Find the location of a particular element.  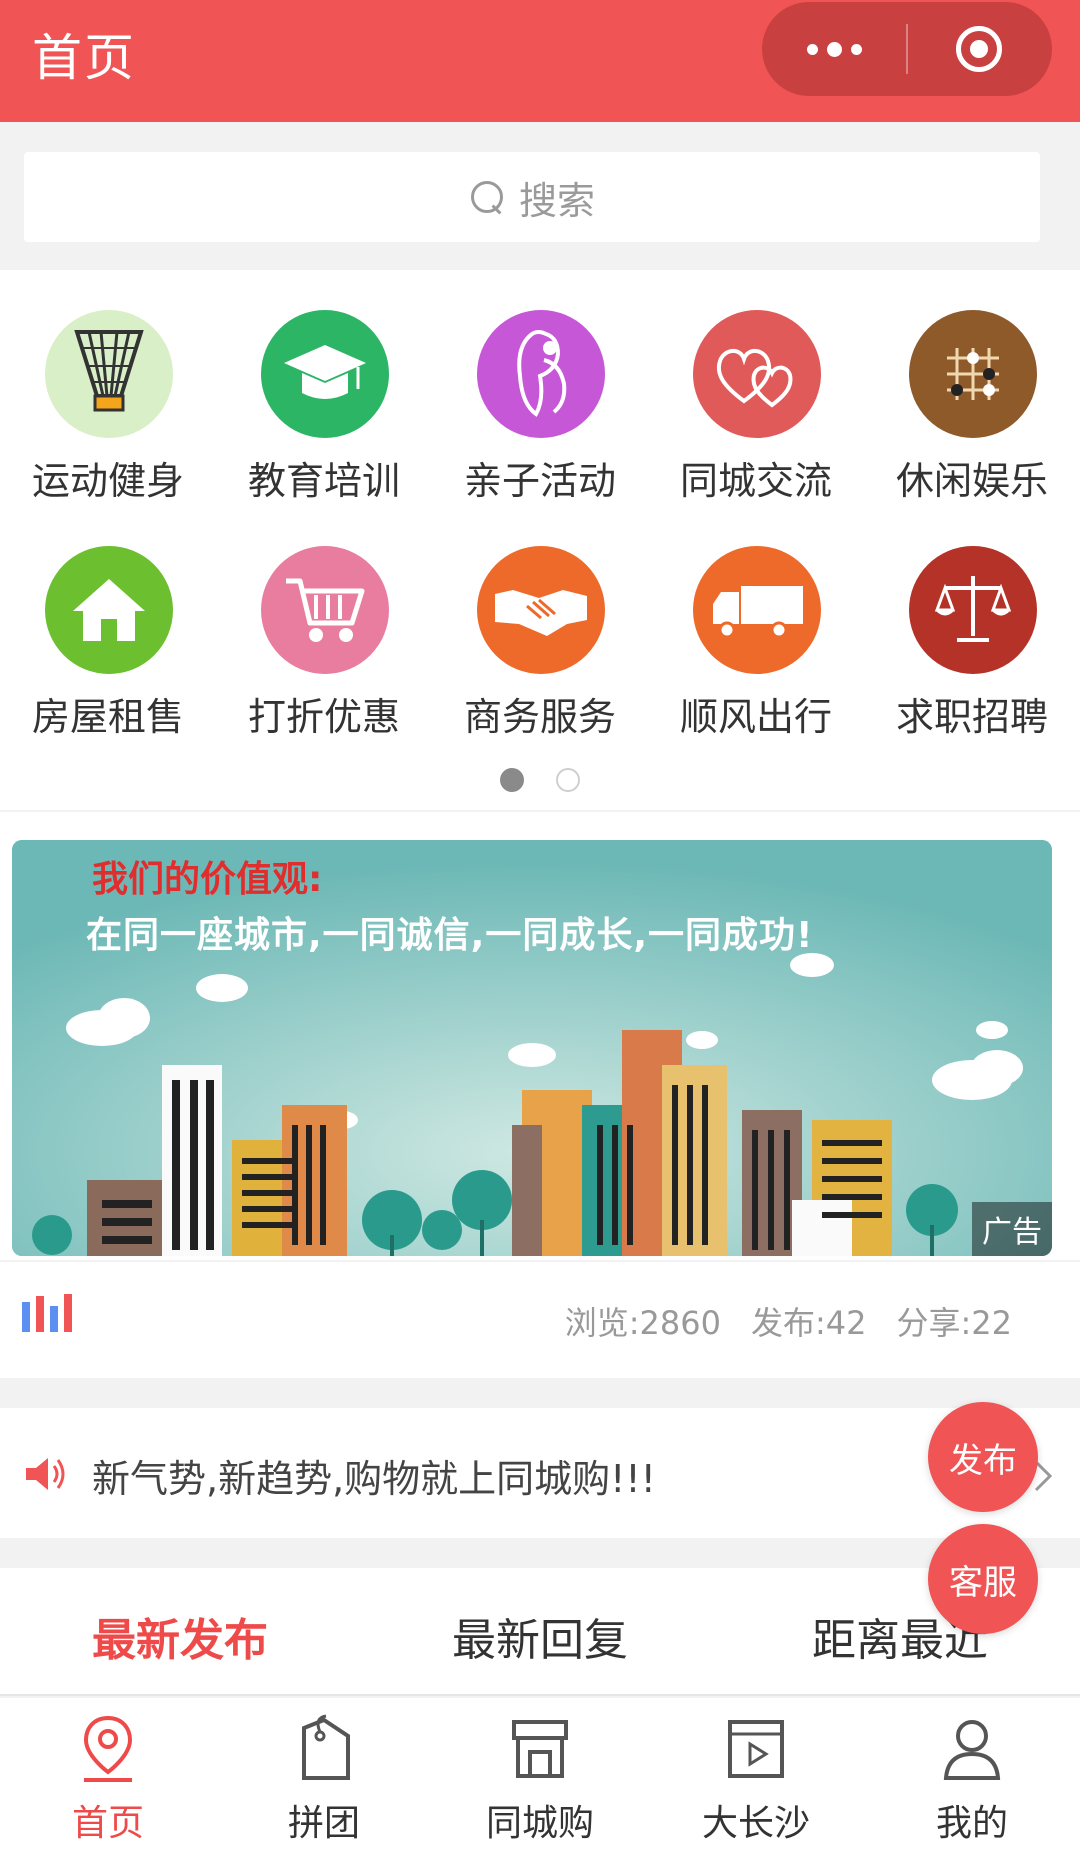

search-placeholder: 搜索 is located at coordinates (556, 200).